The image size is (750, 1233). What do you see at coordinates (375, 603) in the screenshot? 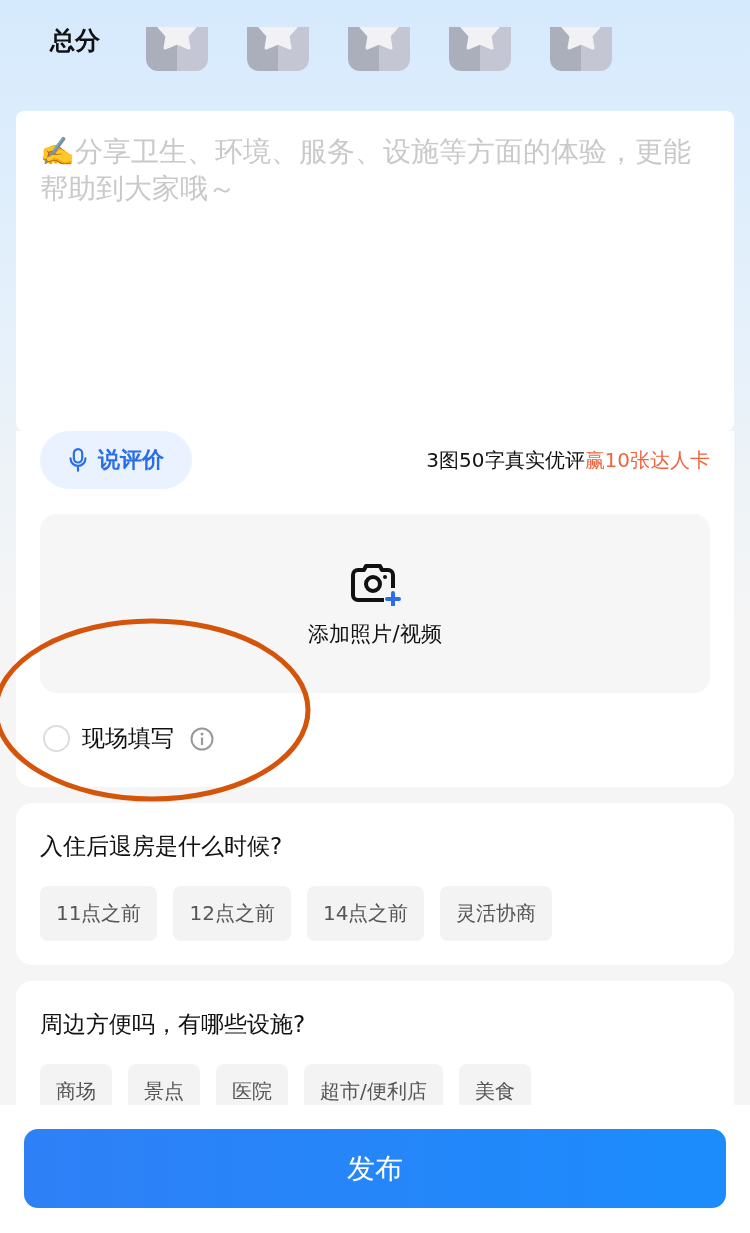
I see `add-media-button: 添加照片/视频` at bounding box center [375, 603].